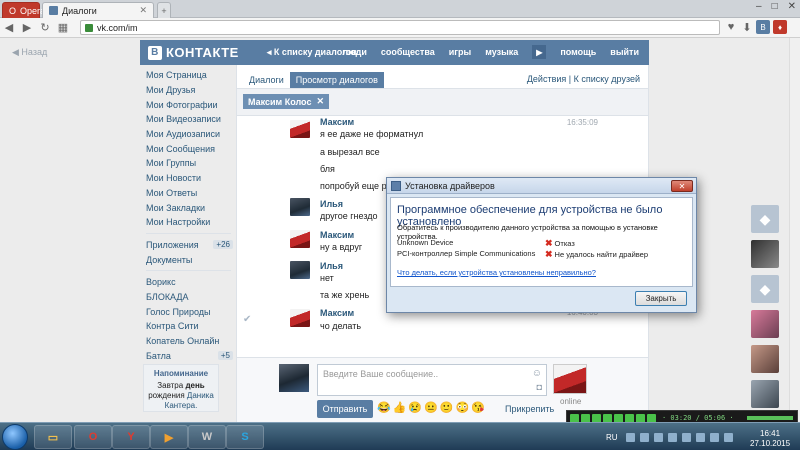 The image size is (800, 450). I want to click on tray-arrow-icon, so click(630, 437).